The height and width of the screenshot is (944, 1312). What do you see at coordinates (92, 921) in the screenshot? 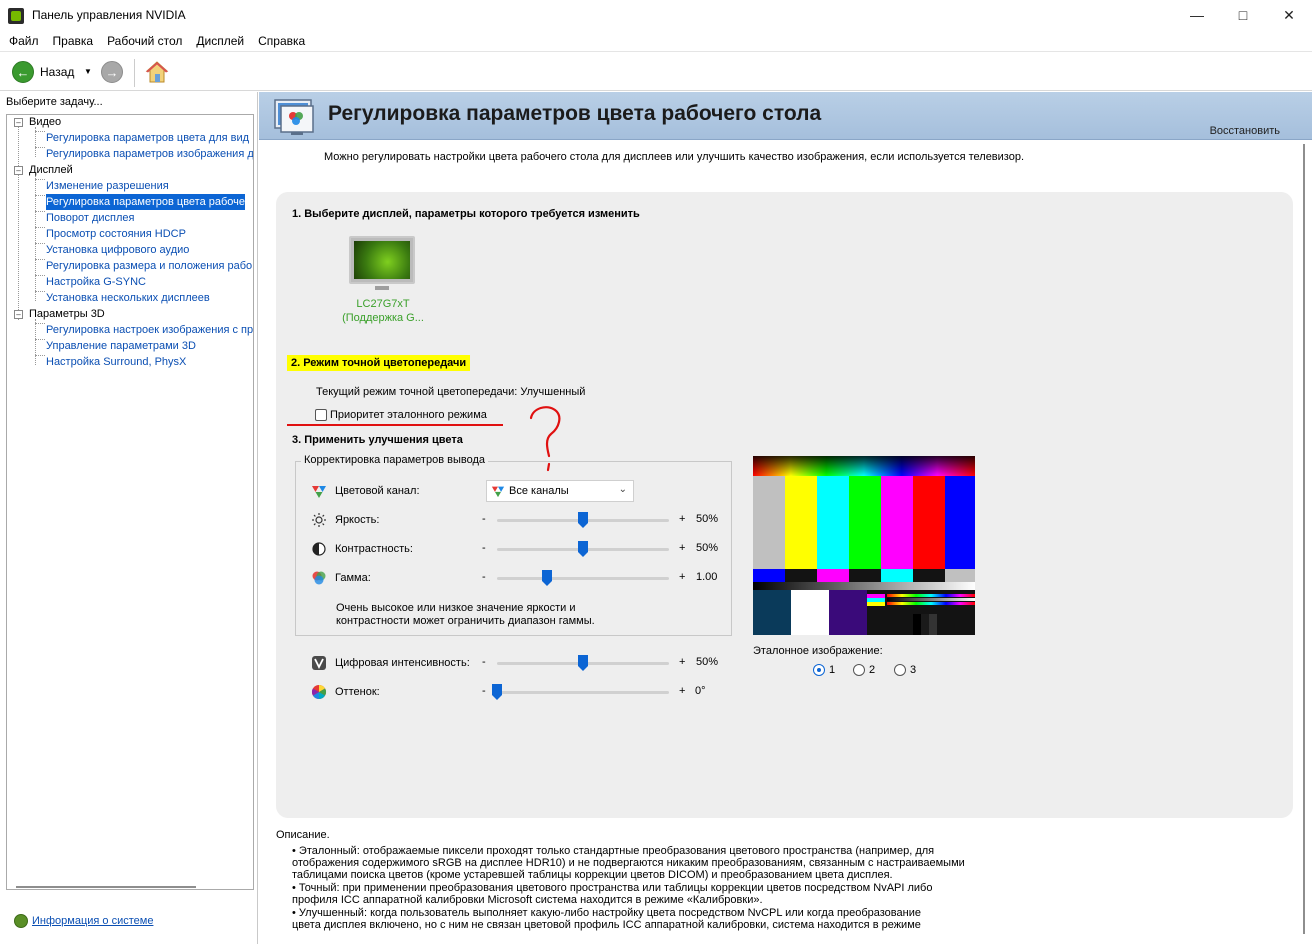
I see `system-info-link: Информация о системе` at bounding box center [92, 921].